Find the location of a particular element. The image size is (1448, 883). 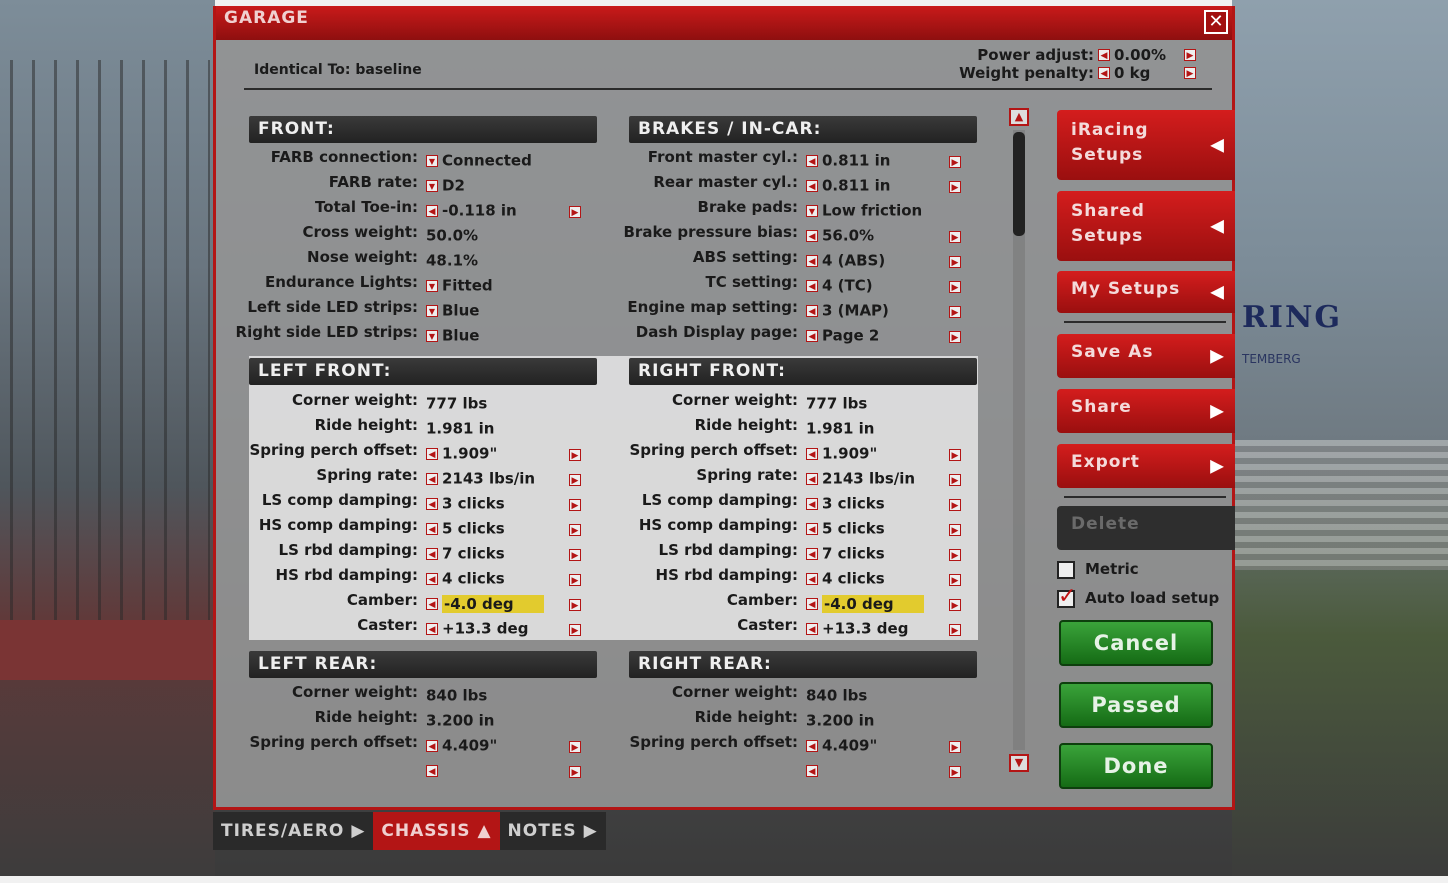

tab-tires-aero: TIRES/AERO ▶ is located at coordinates (293, 831).